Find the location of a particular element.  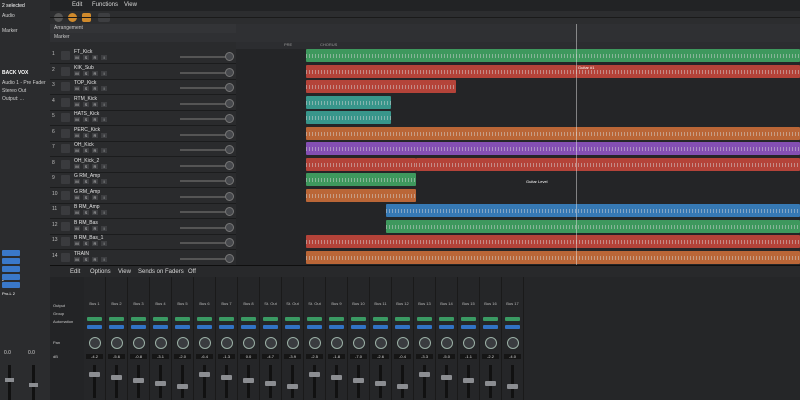

strip-output: Bus 2 is located at coordinates (116, 303).